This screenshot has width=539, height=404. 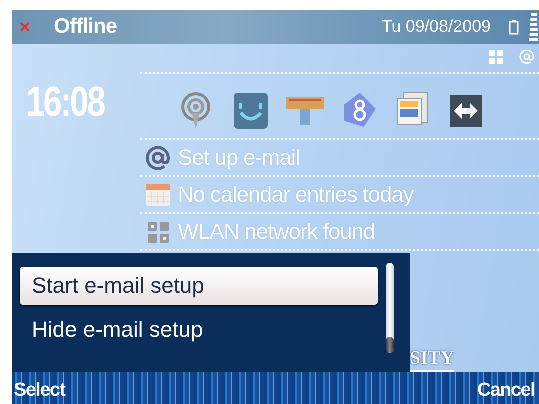 I want to click on clock: 16:08, so click(x=65, y=100).